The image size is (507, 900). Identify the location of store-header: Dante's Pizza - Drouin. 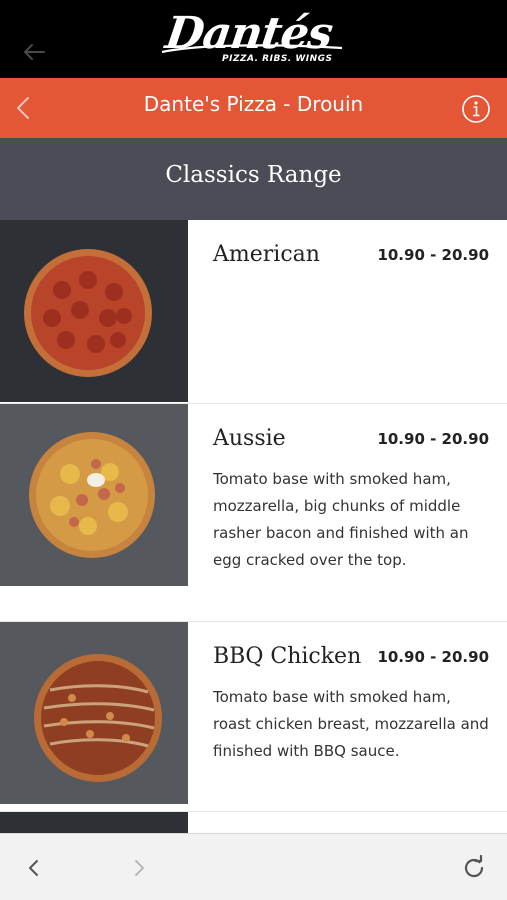
(253, 108).